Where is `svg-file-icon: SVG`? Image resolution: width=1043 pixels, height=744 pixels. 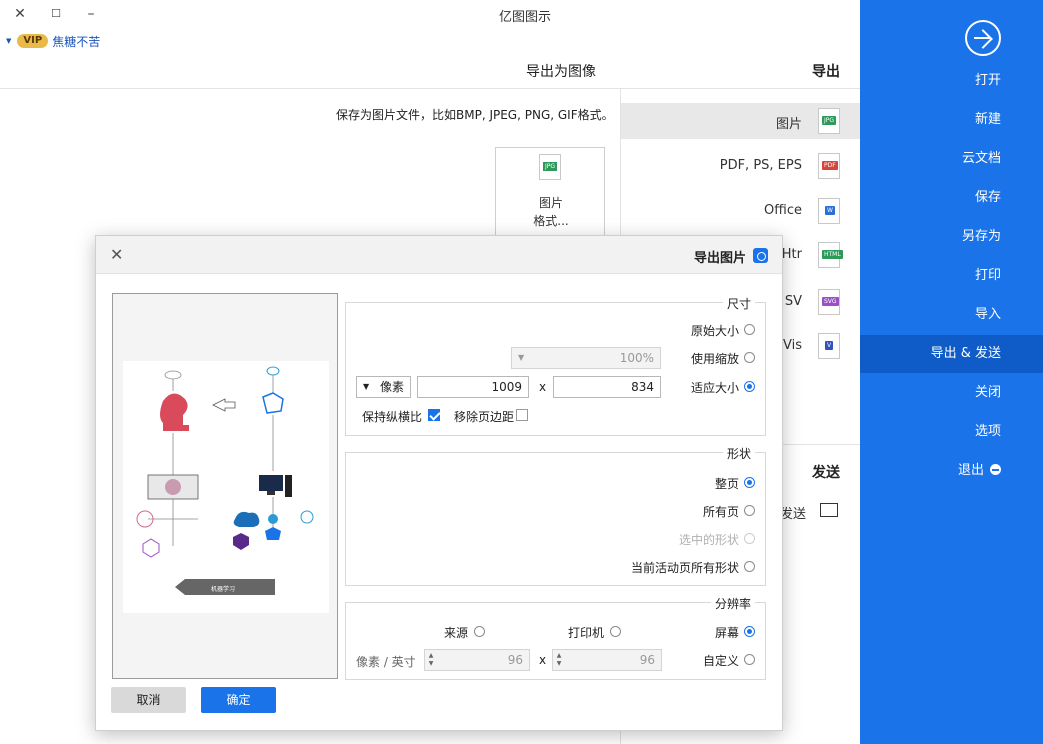 svg-file-icon: SVG is located at coordinates (829, 302).